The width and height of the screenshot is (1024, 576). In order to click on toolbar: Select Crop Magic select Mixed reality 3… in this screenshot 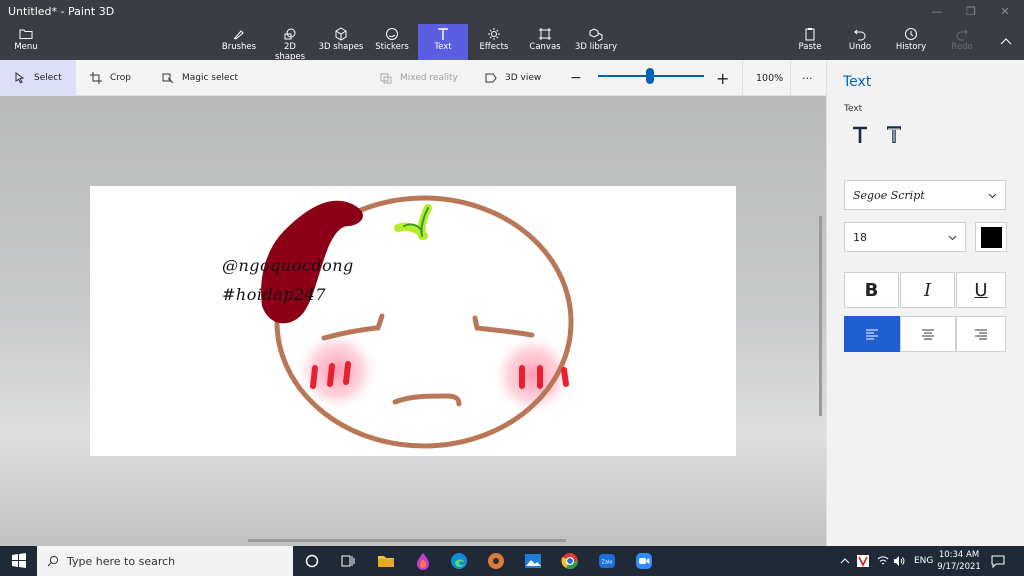, I will do `click(413, 78)`.